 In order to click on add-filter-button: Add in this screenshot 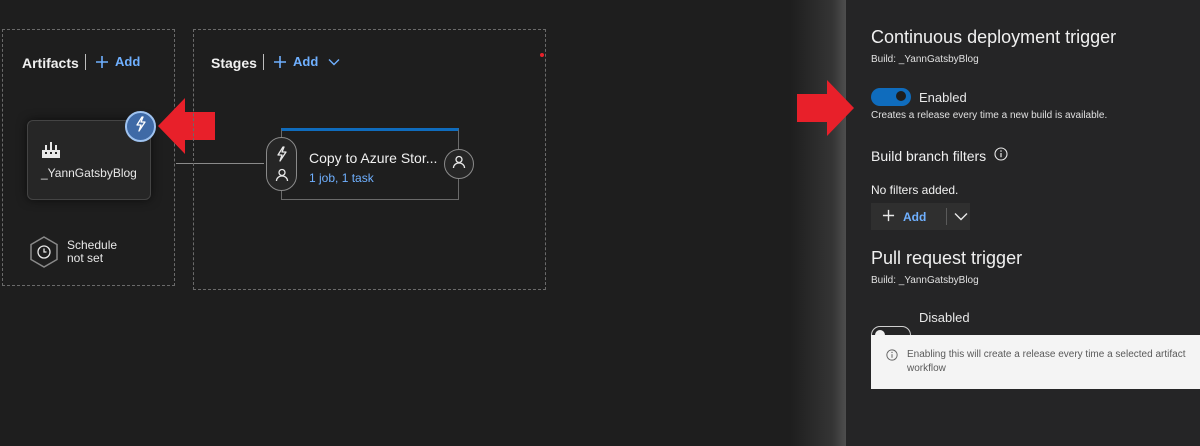, I will do `click(906, 217)`.